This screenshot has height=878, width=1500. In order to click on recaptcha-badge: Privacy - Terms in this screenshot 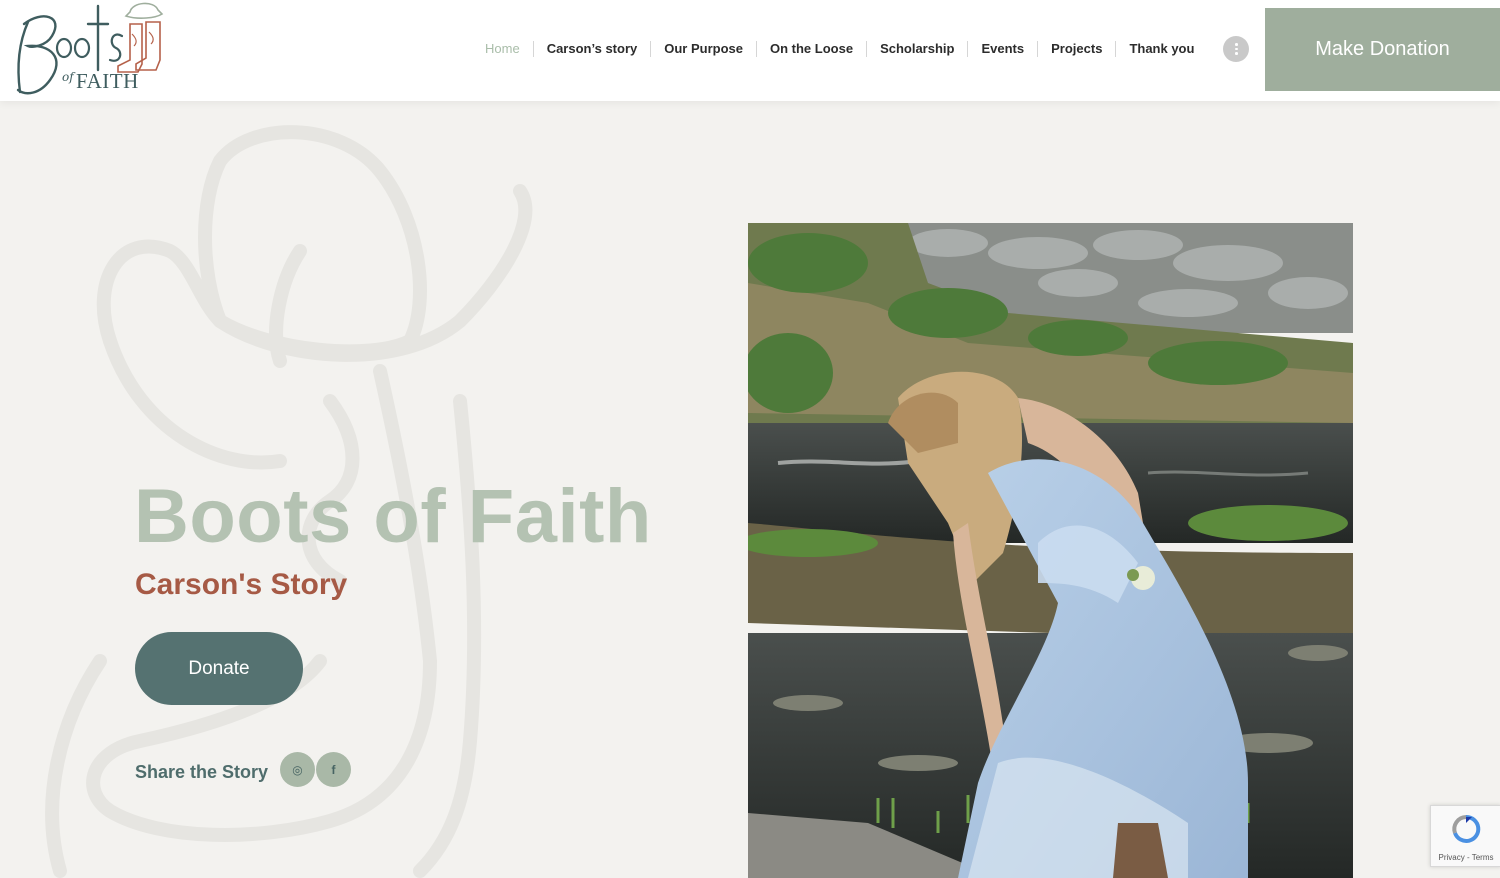, I will do `click(1465, 836)`.